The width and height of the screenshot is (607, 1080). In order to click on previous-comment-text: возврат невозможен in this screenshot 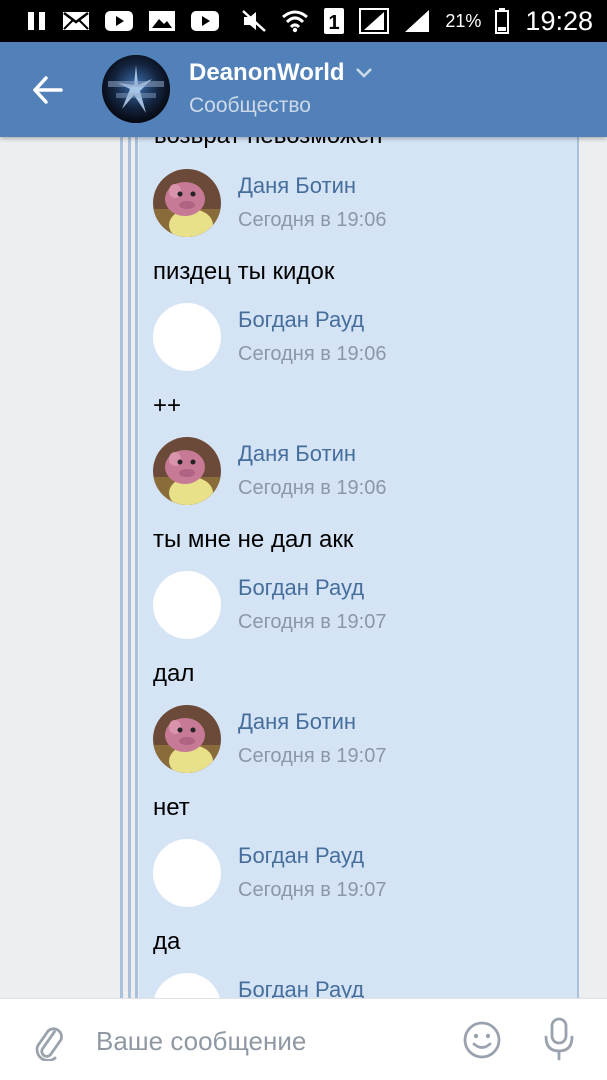, I will do `click(268, 143)`.